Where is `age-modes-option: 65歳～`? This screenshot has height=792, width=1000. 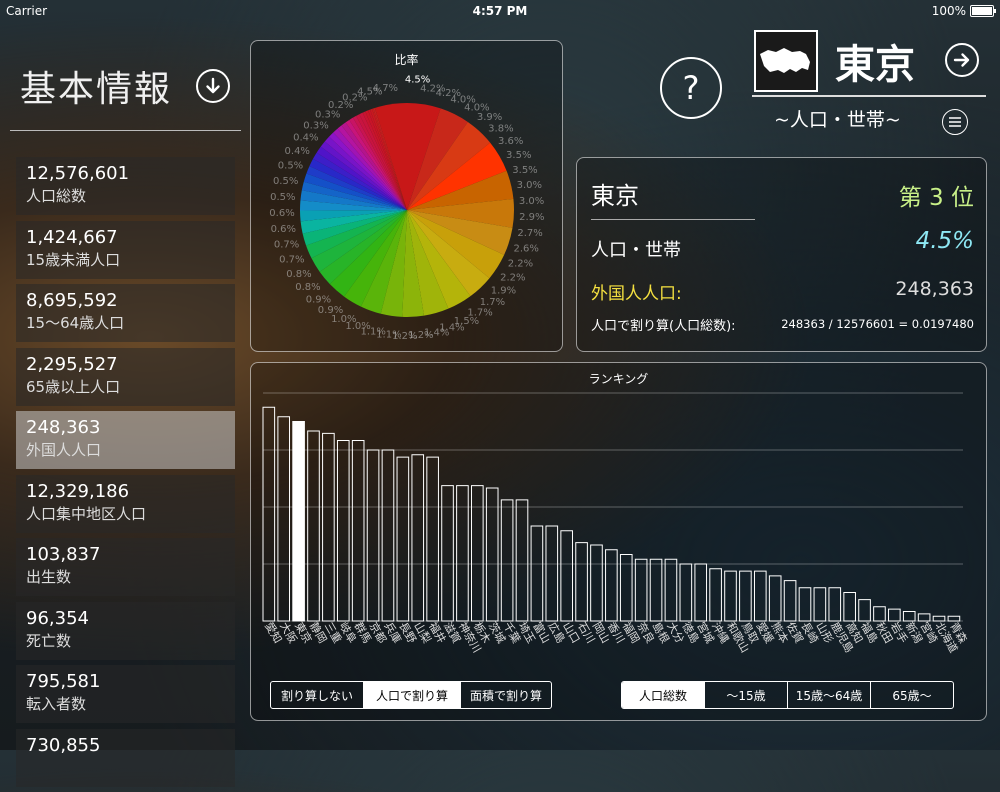 age-modes-option: 65歳～ is located at coordinates (911, 695).